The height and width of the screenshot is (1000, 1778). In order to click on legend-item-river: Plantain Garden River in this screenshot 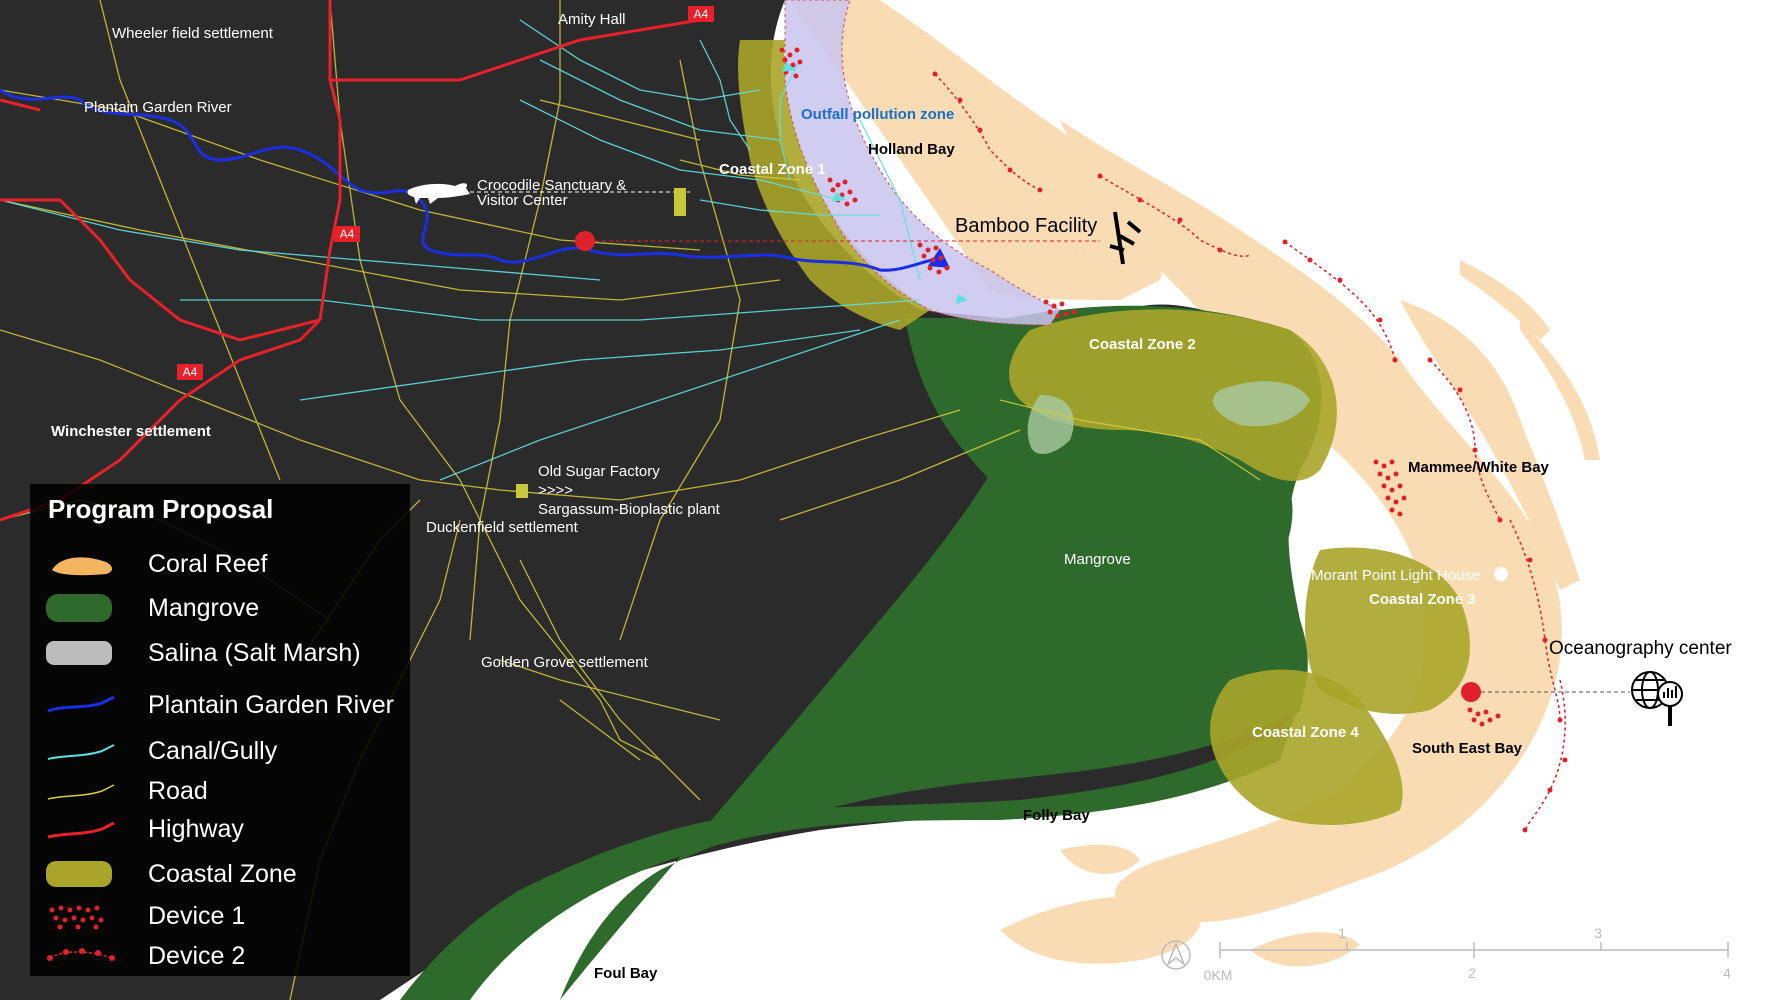, I will do `click(220, 705)`.